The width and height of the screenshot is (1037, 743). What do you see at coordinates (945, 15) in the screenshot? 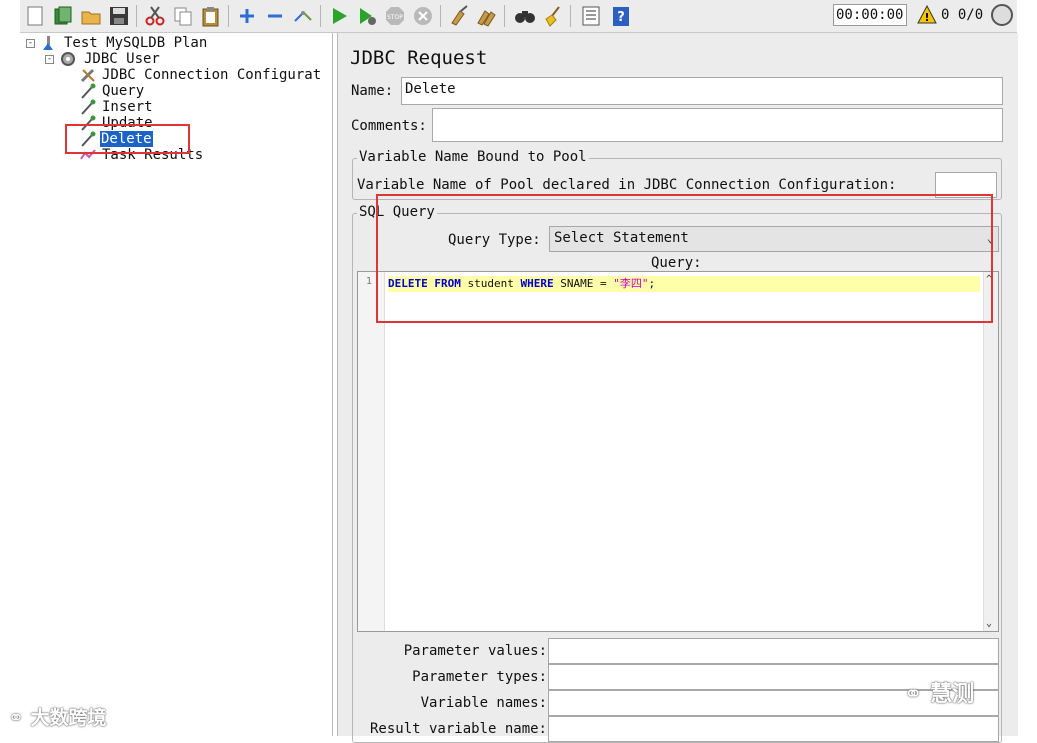
I see `warning-count: 0` at bounding box center [945, 15].